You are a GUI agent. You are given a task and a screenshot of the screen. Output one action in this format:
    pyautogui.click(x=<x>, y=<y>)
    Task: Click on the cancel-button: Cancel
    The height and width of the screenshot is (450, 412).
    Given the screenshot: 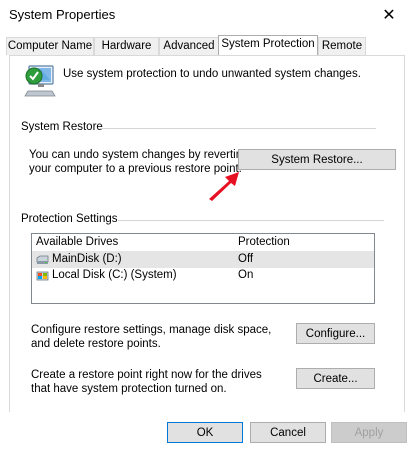 What is the action you would take?
    pyautogui.click(x=288, y=432)
    